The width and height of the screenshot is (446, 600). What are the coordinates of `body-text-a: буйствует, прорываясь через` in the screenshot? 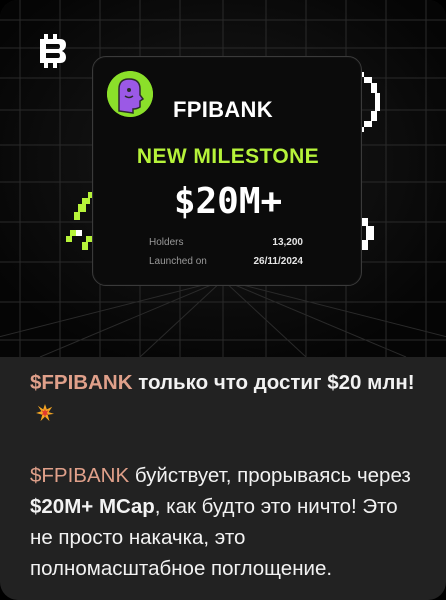 It's located at (270, 475).